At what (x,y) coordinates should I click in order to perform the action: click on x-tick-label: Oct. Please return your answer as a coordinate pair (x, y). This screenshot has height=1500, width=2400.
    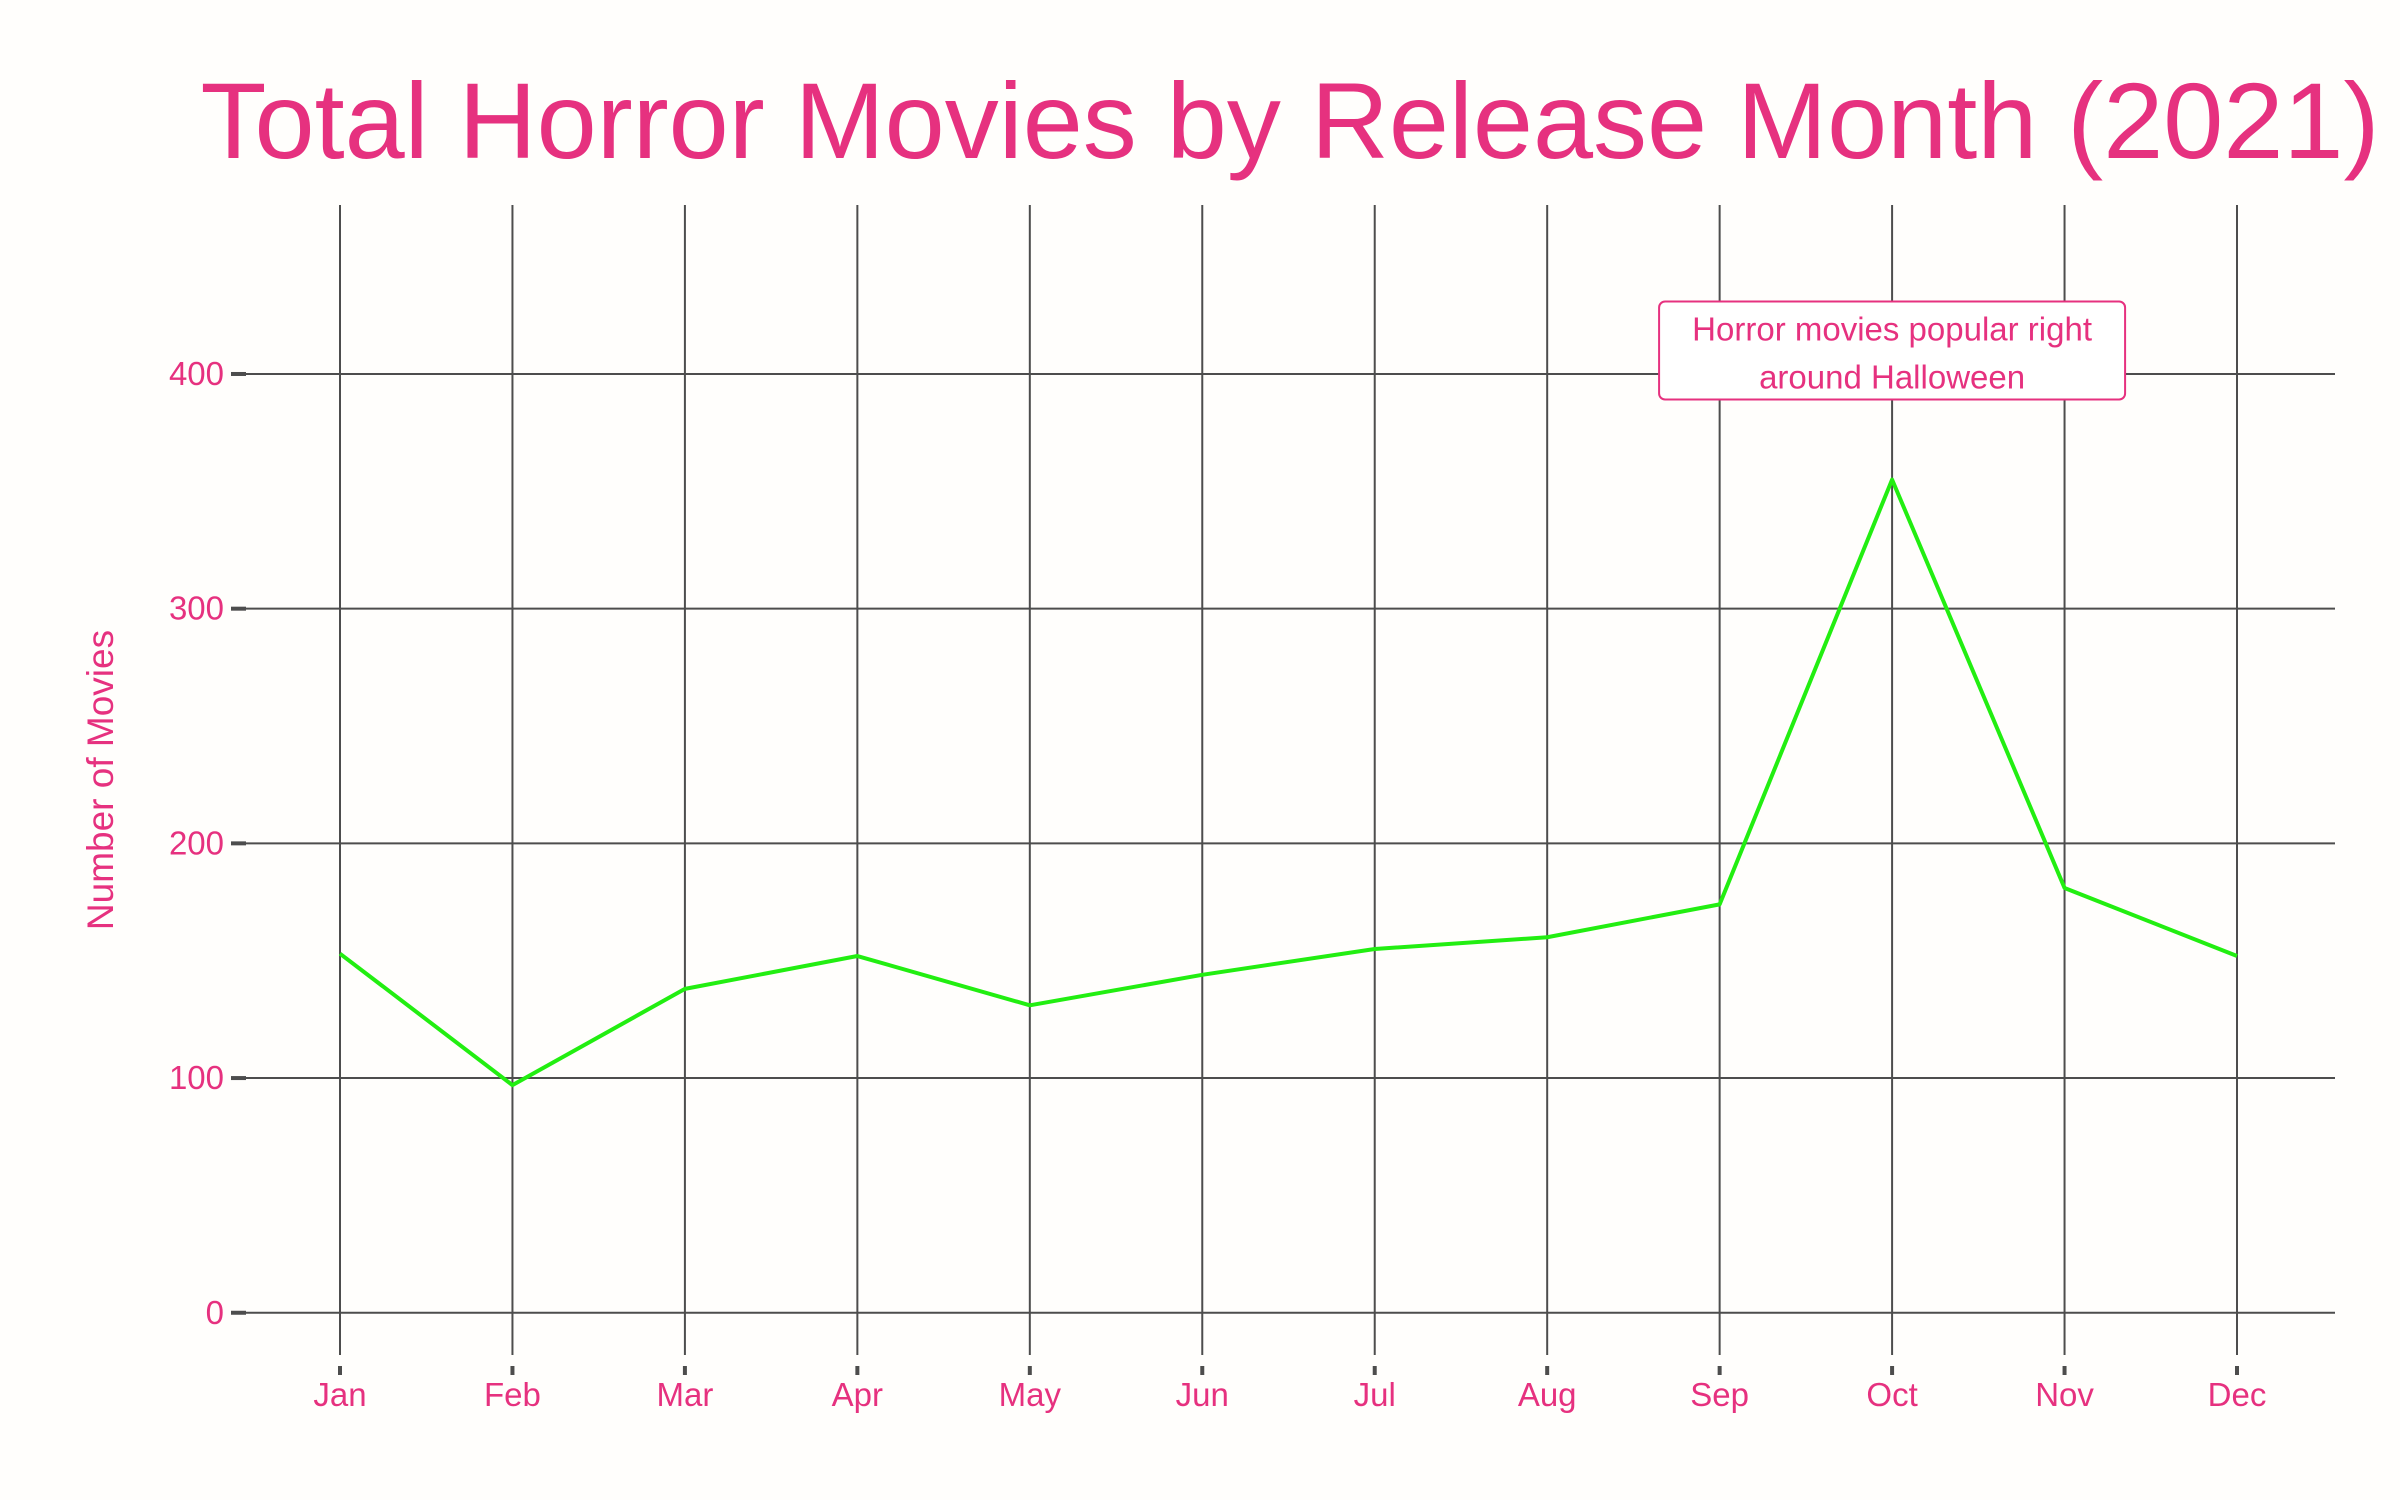
    Looking at the image, I should click on (1891, 1394).